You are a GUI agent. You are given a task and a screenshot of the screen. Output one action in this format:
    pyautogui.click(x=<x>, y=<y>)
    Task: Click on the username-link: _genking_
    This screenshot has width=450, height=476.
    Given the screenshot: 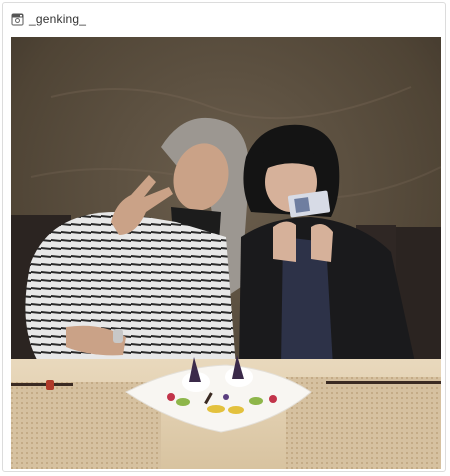 What is the action you would take?
    pyautogui.click(x=57, y=19)
    